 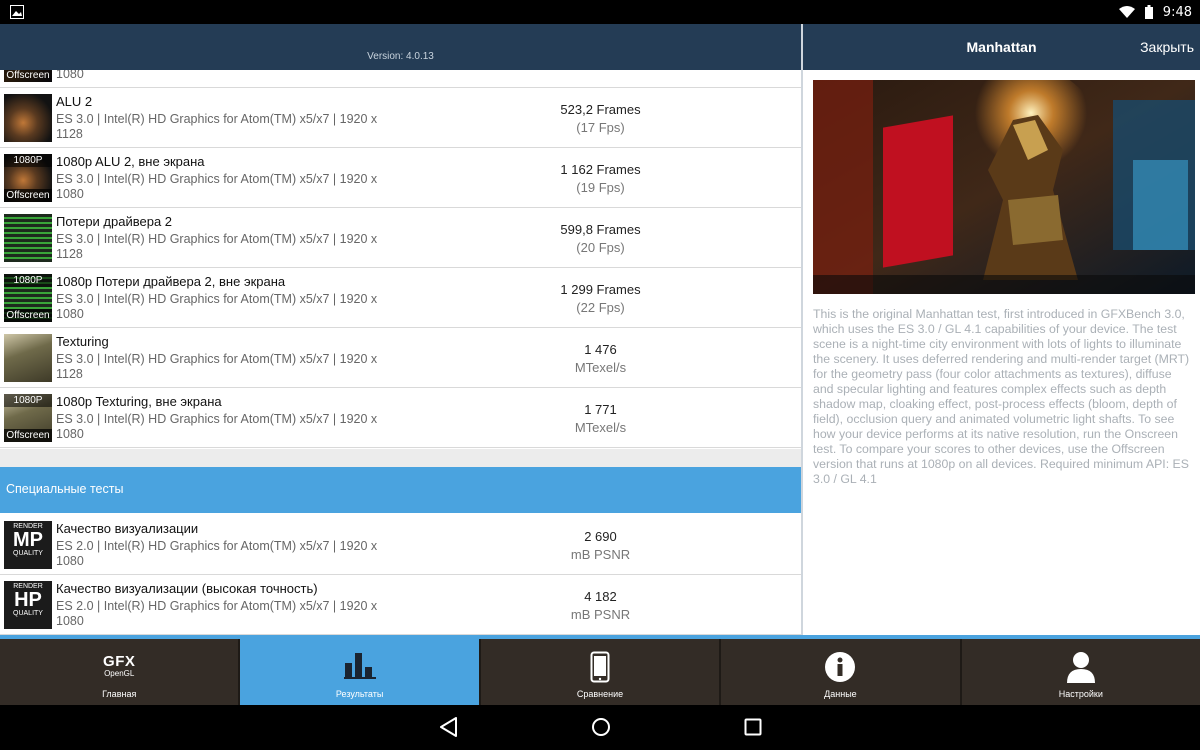 I want to click on test-name: ALU 2, so click(x=74, y=101).